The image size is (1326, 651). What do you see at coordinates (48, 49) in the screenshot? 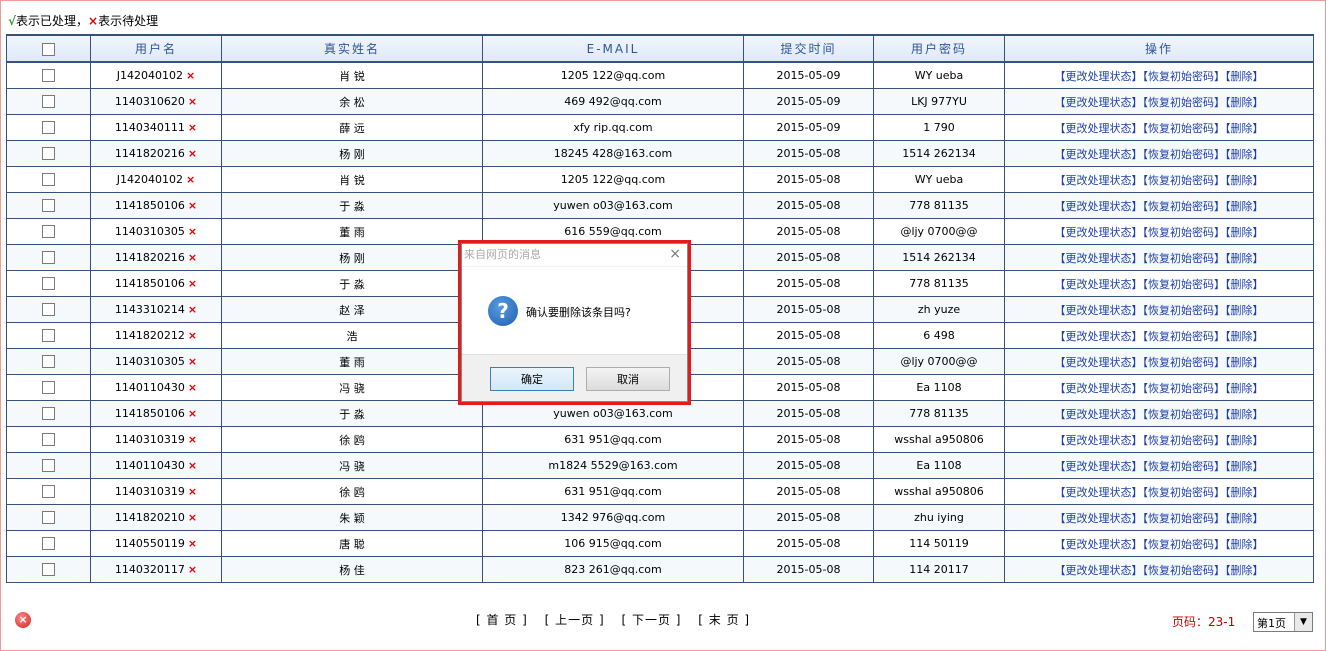
I see `select-all-checkbox` at bounding box center [48, 49].